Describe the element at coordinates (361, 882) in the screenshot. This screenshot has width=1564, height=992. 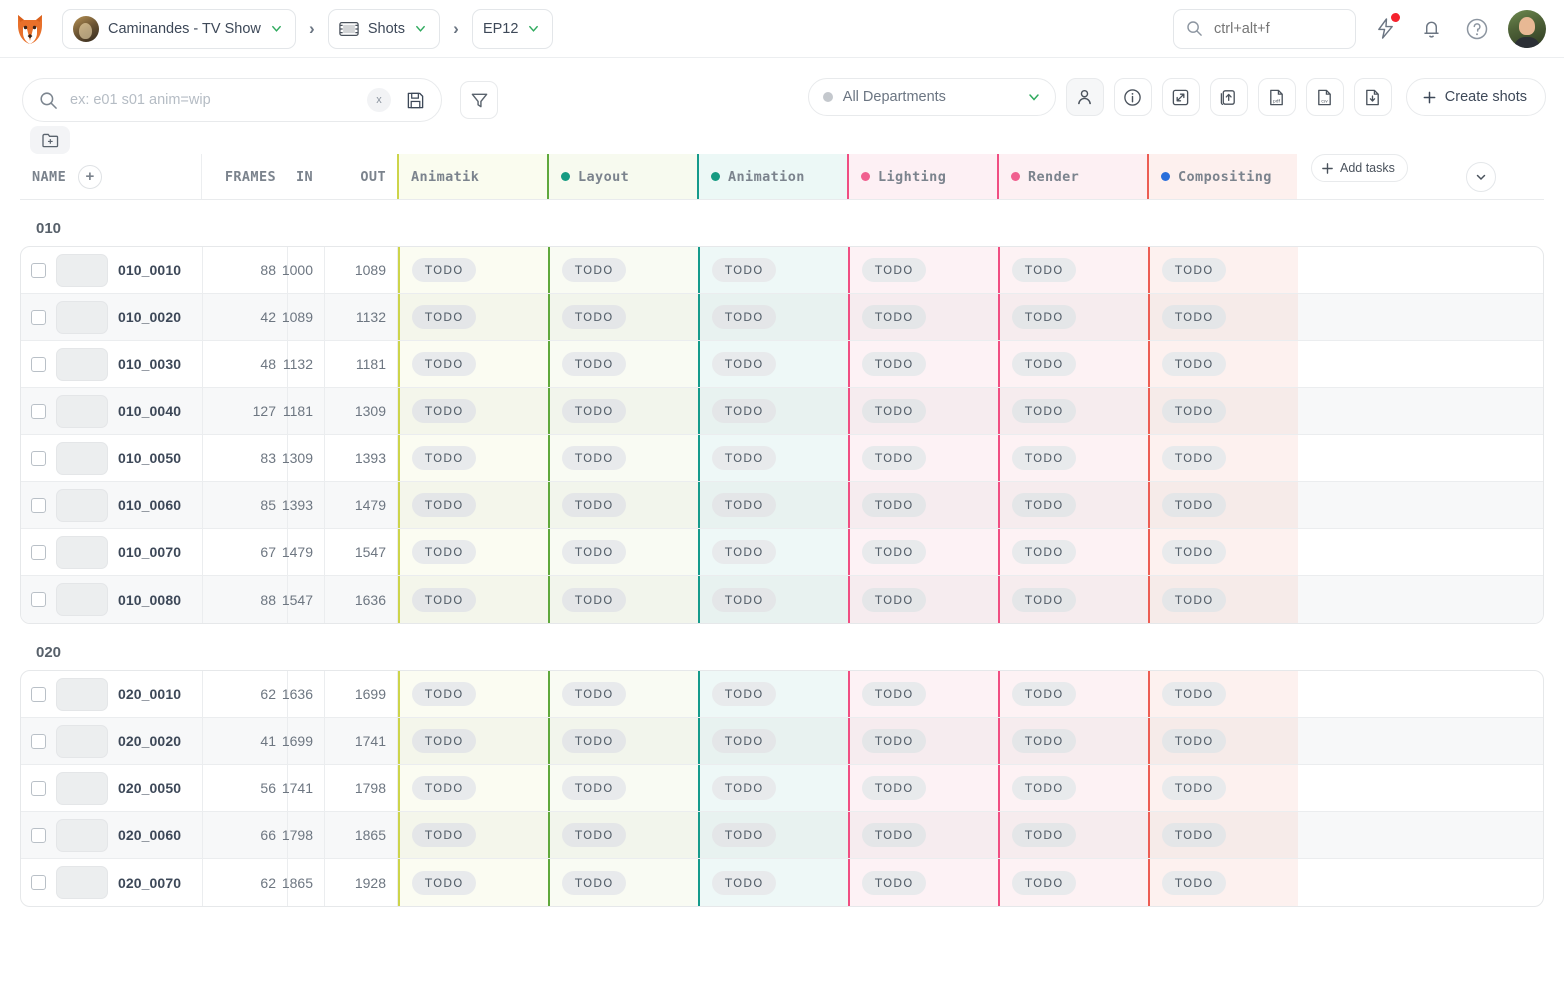
I see `row-out-cell: 1928` at that location.